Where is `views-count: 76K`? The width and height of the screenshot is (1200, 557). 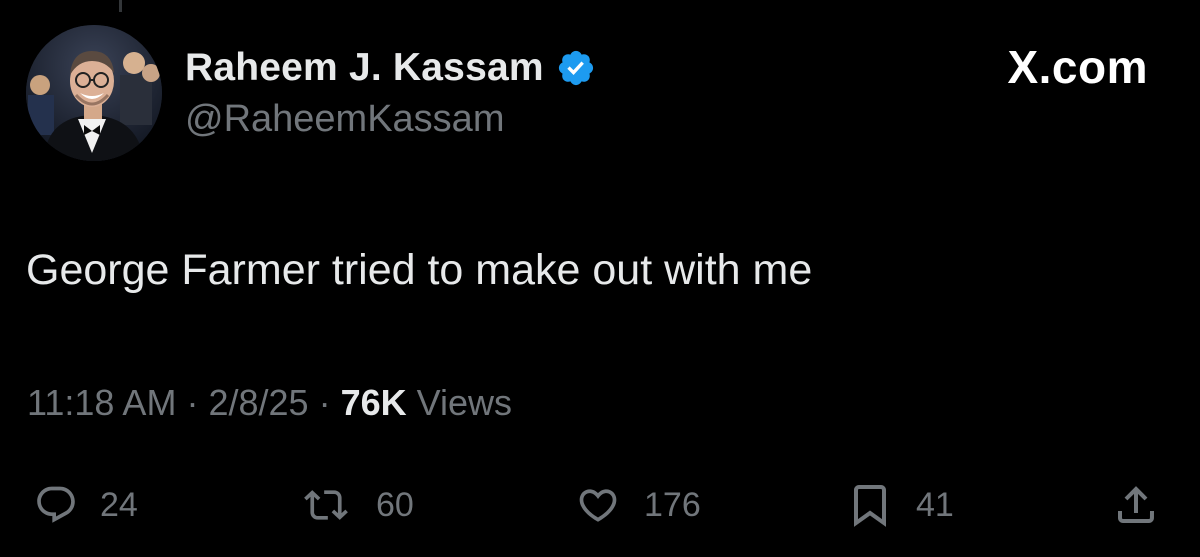 views-count: 76K is located at coordinates (373, 402).